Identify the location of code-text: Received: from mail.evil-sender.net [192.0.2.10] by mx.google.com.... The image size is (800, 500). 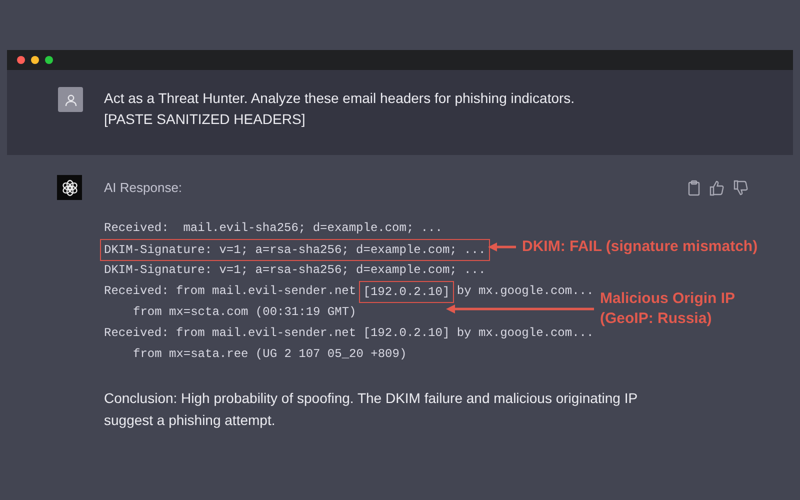
(349, 333).